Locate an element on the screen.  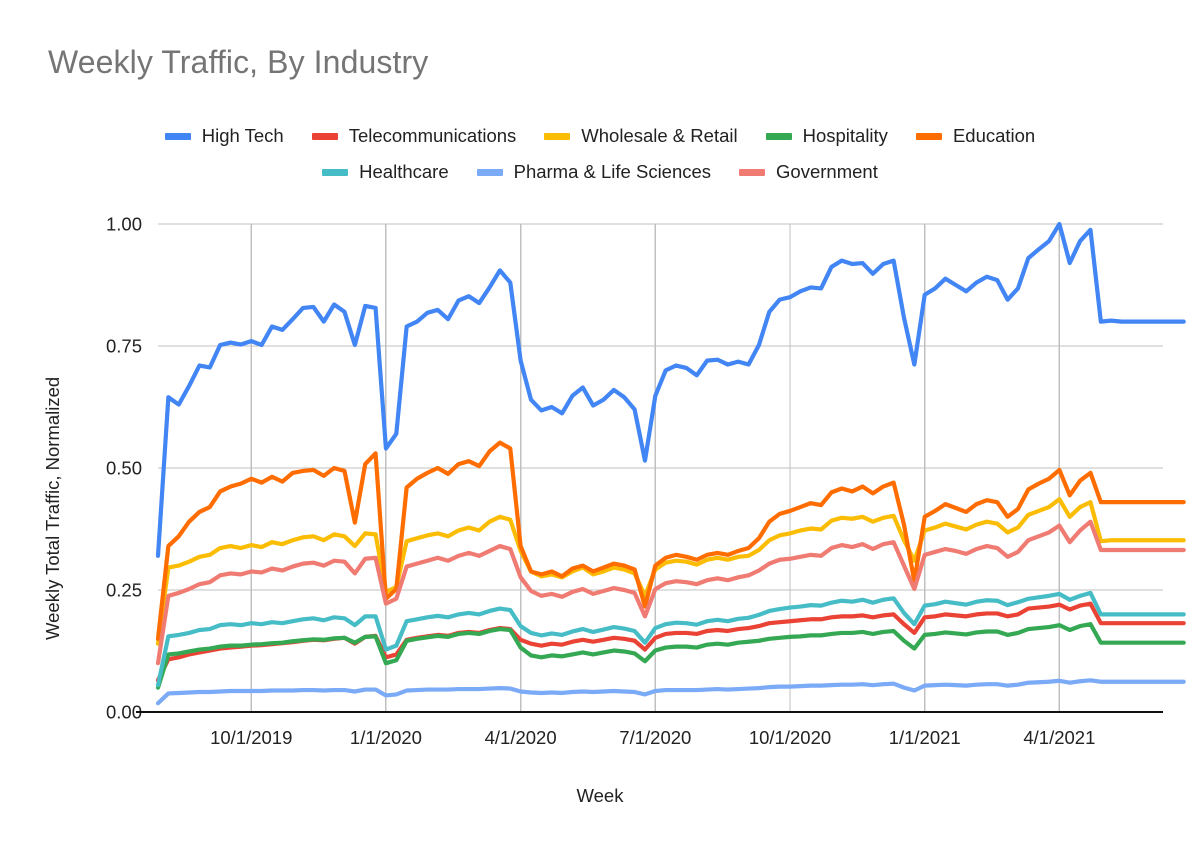
x-tick-label: 10/1/2020 is located at coordinates (790, 737).